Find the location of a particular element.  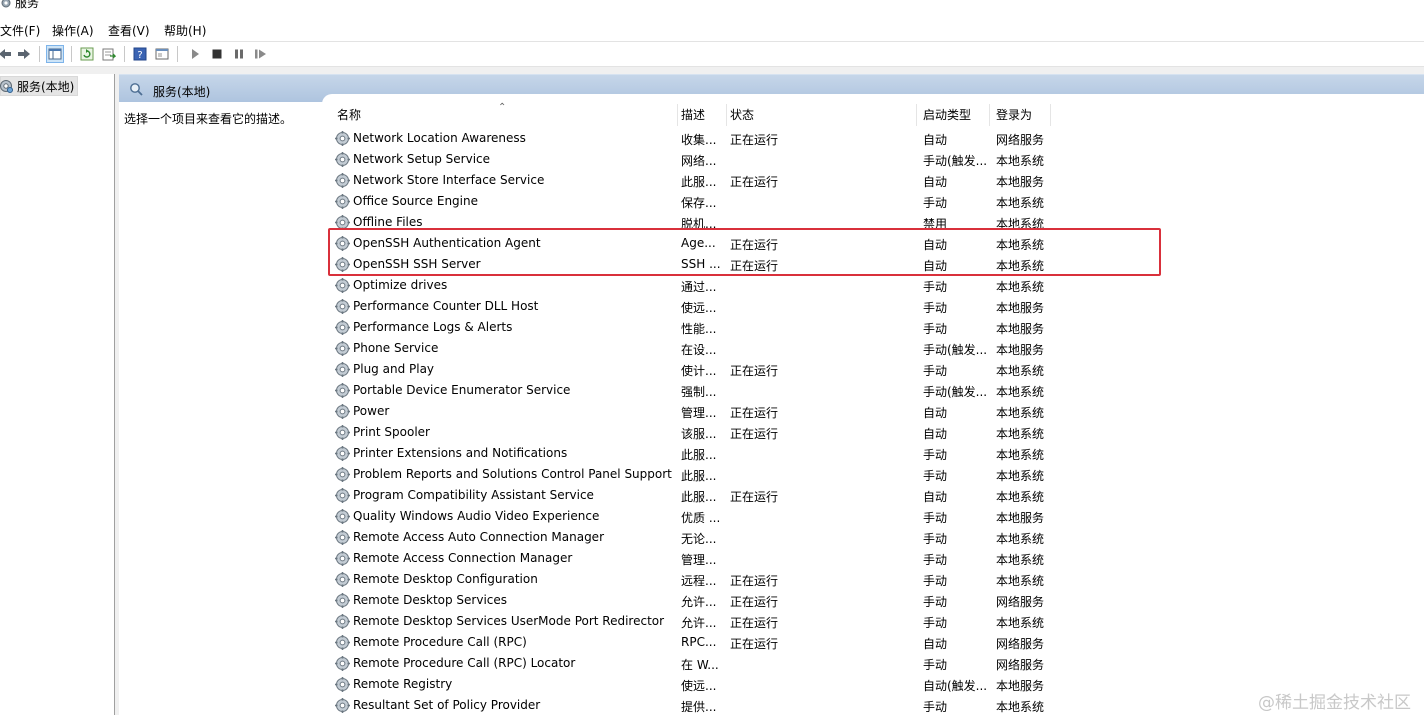

help-button: ? is located at coordinates (140, 54).